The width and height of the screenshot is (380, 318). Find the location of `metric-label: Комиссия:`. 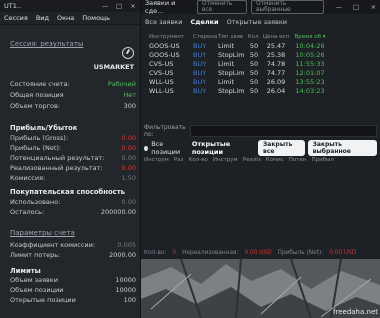

metric-label: Комиссия: is located at coordinates (28, 178).